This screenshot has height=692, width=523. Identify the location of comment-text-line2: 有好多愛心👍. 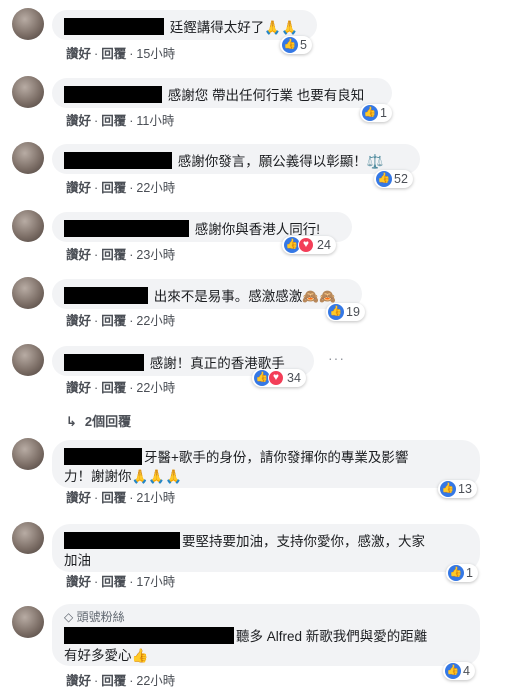
(106, 655).